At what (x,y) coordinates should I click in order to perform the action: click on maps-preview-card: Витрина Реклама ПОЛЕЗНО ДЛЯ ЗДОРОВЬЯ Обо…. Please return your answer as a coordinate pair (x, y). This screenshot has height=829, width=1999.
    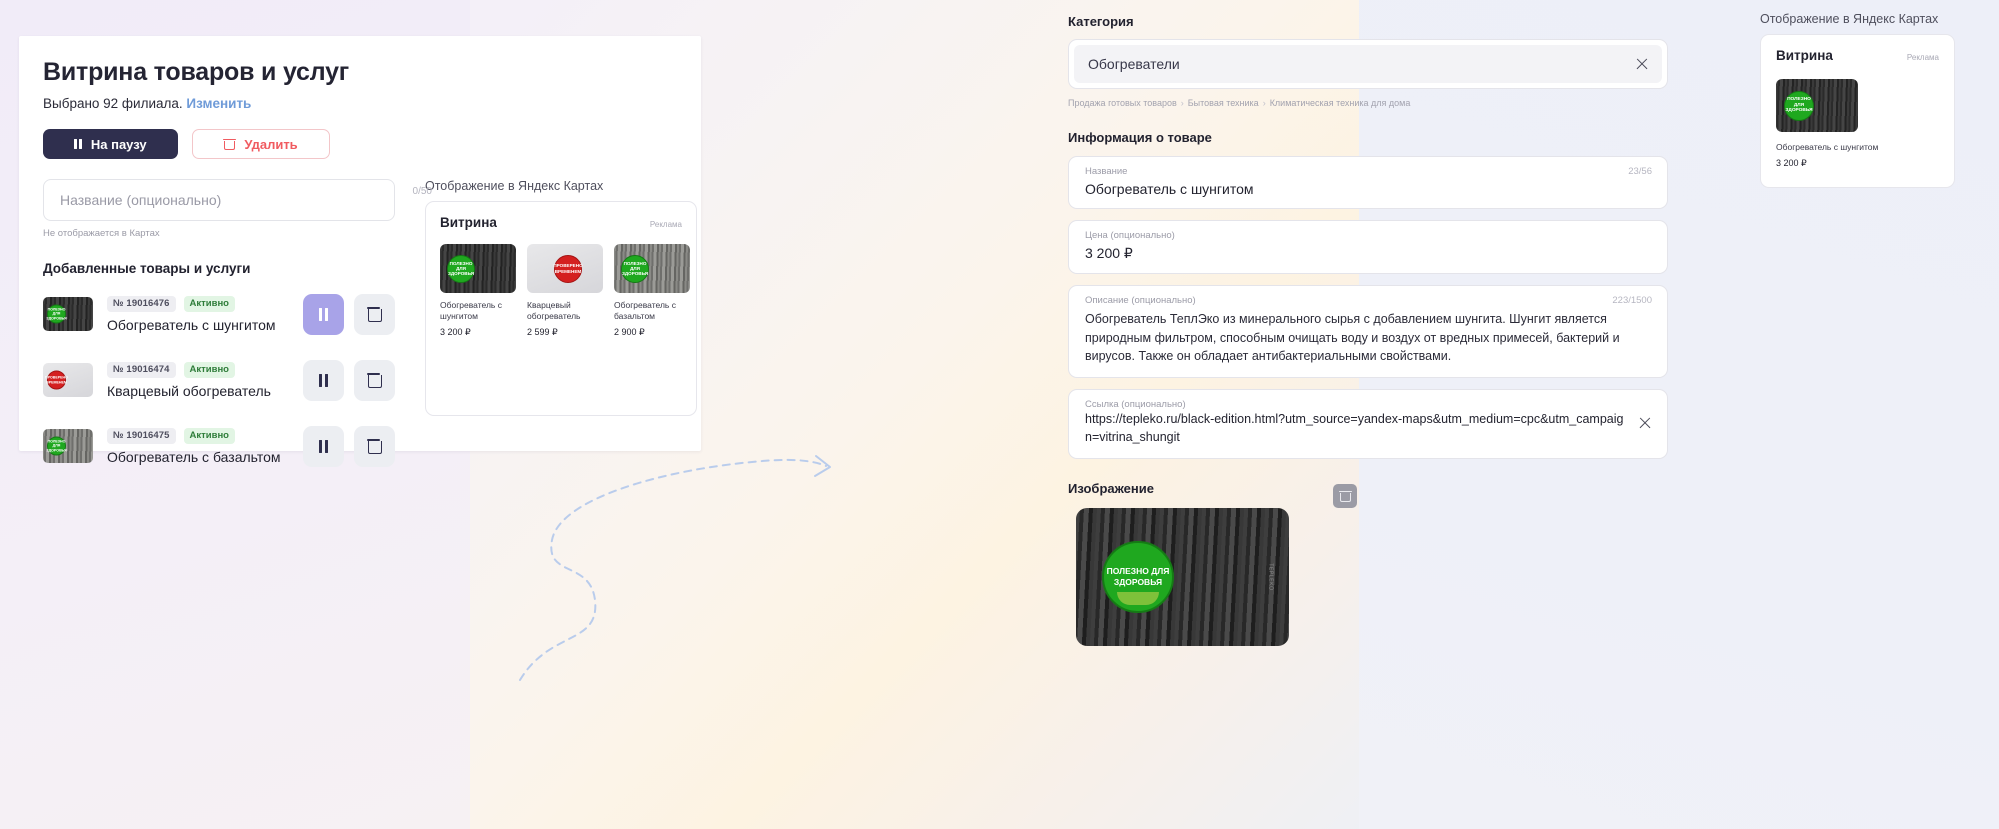
    Looking at the image, I should click on (1857, 111).